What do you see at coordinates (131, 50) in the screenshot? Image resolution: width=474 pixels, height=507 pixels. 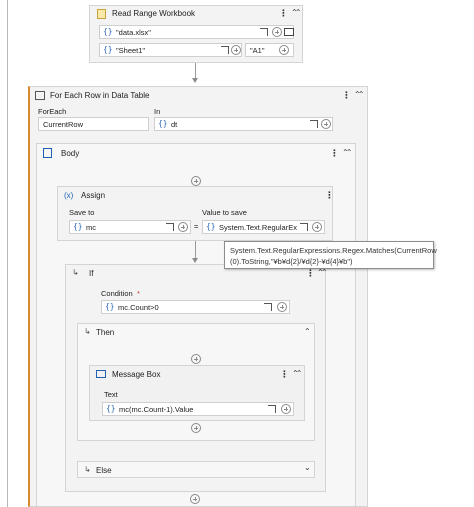 I see `sheet-name-value: "Sheet1"` at bounding box center [131, 50].